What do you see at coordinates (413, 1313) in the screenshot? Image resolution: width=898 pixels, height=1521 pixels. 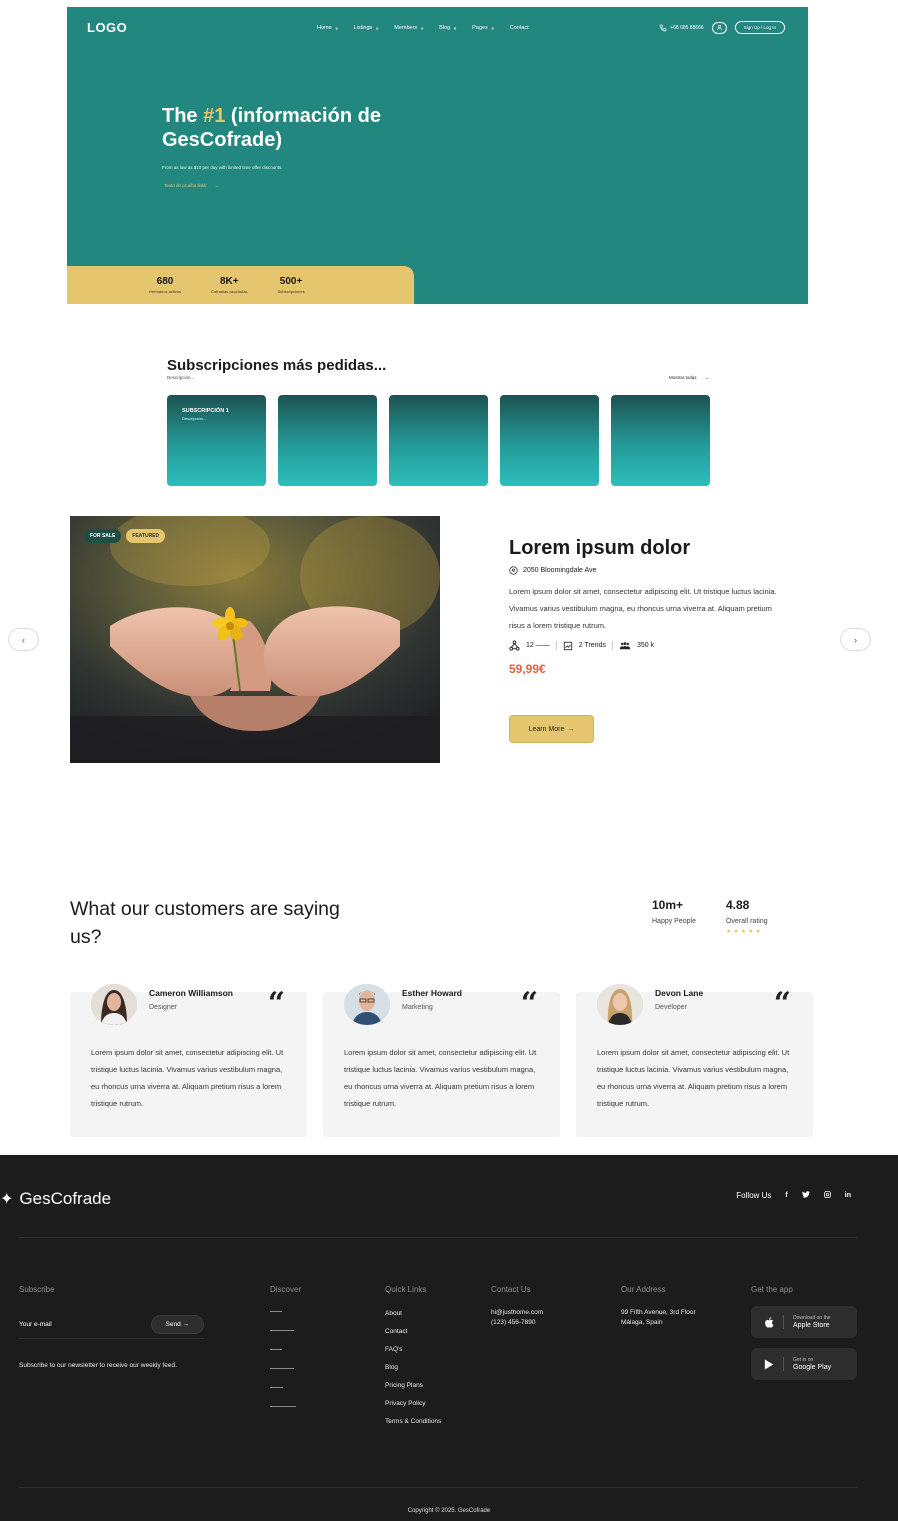 I see `footer-link-about: About` at bounding box center [413, 1313].